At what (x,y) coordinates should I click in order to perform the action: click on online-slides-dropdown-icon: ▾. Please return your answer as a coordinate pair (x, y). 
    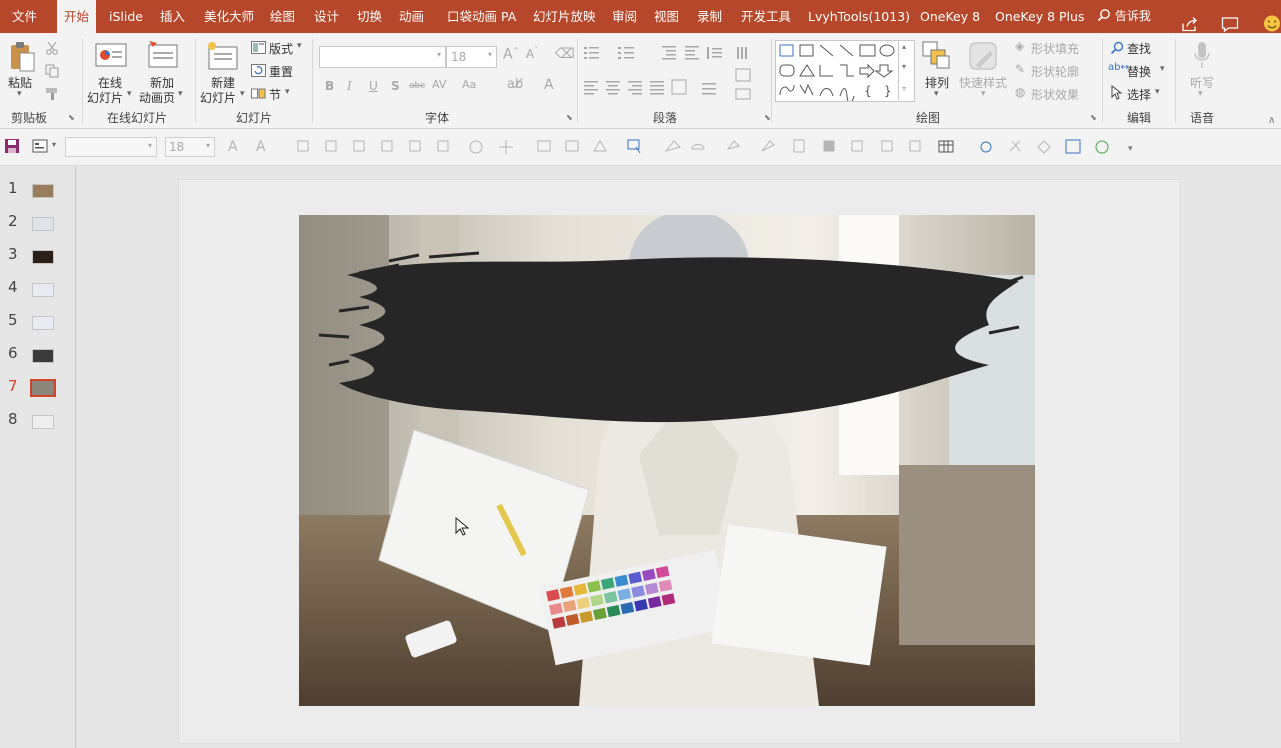
    Looking at the image, I should click on (129, 94).